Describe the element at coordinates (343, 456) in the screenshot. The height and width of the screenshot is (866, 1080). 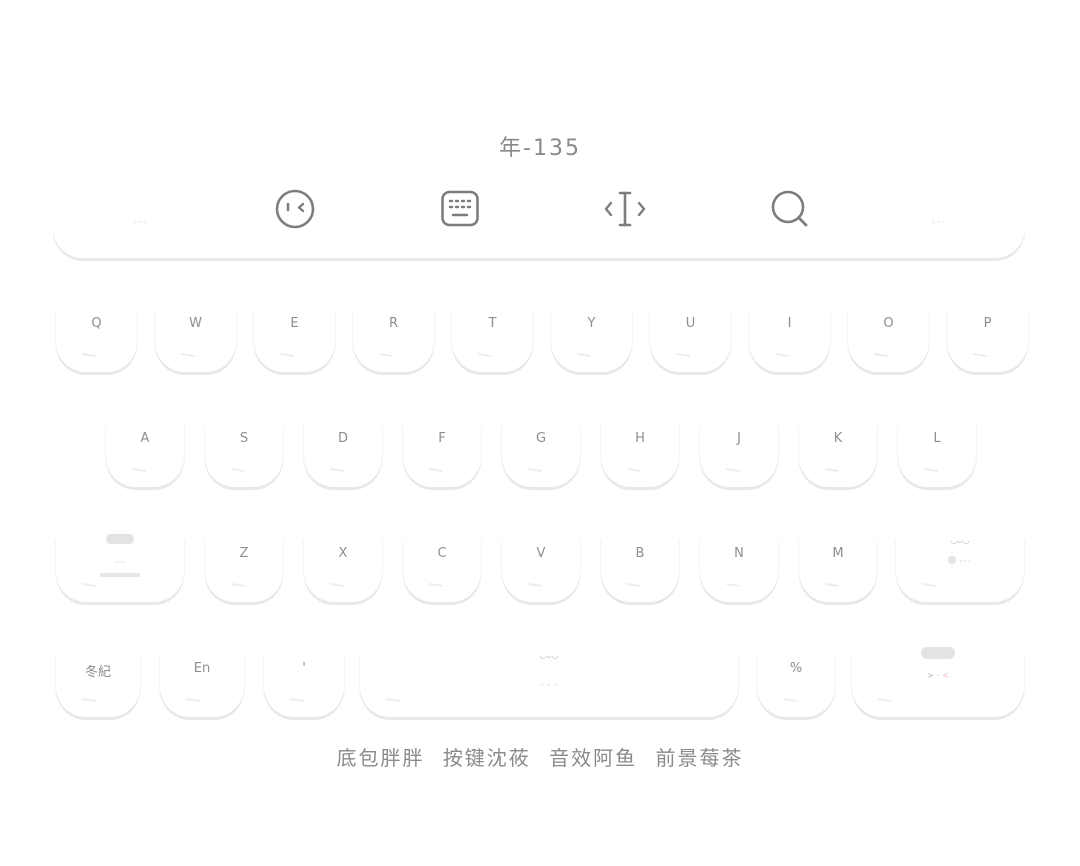
I see `key-d: D` at that location.